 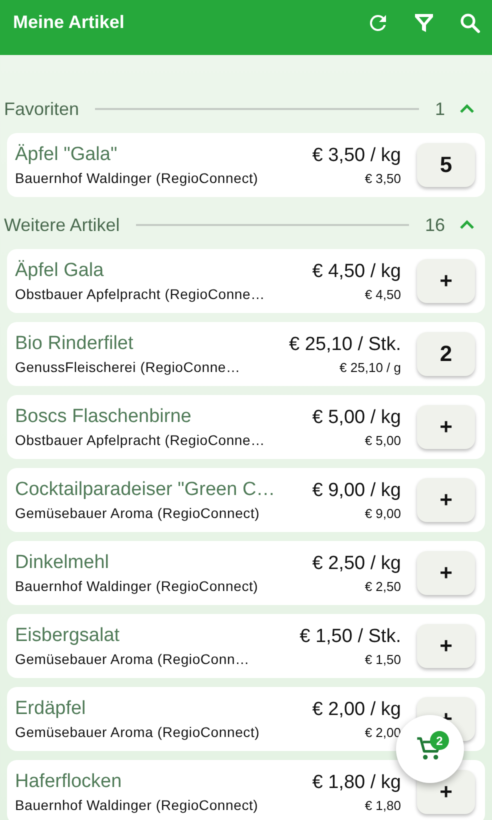 What do you see at coordinates (382, 805) in the screenshot?
I see `unit-price: € 1,80` at bounding box center [382, 805].